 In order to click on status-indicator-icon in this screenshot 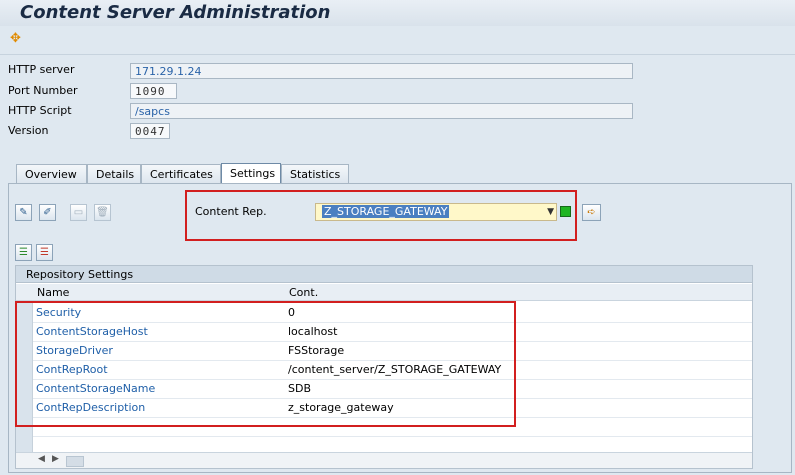, I will do `click(565, 211)`.